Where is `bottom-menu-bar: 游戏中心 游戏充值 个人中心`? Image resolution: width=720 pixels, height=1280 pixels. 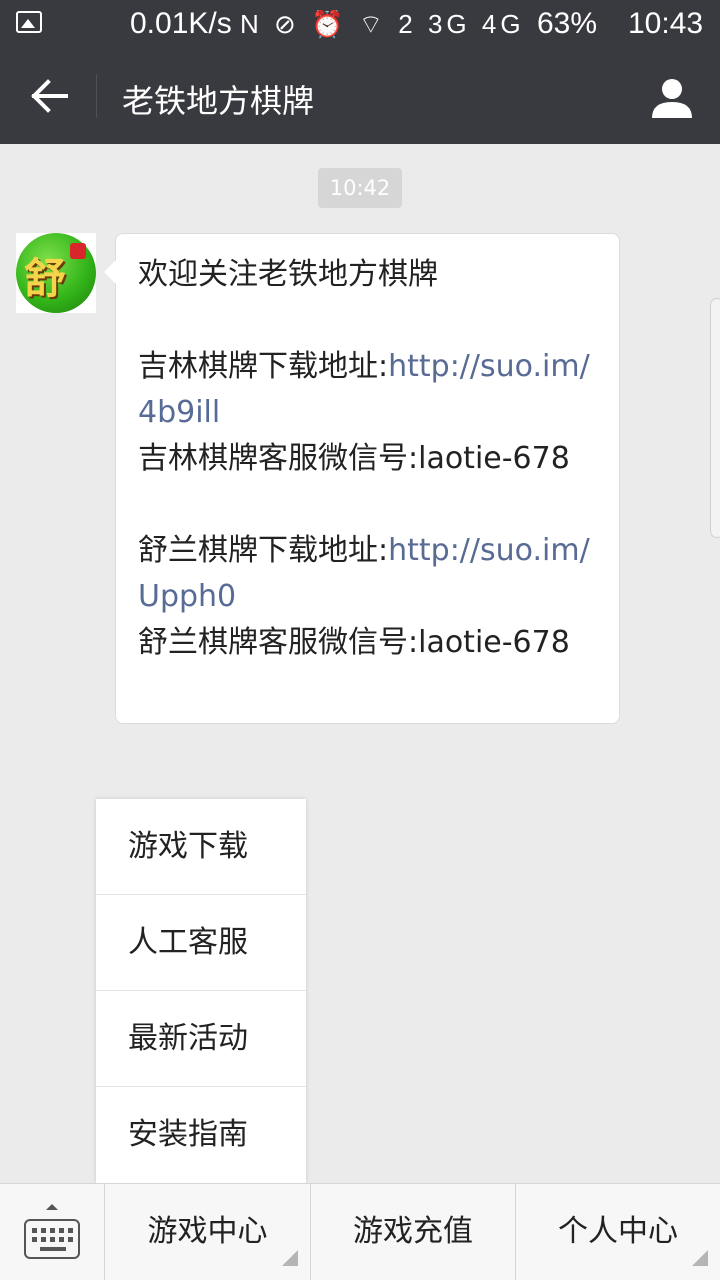
bottom-menu-bar: 游戏中心 游戏充值 个人中心 is located at coordinates (360, 1231).